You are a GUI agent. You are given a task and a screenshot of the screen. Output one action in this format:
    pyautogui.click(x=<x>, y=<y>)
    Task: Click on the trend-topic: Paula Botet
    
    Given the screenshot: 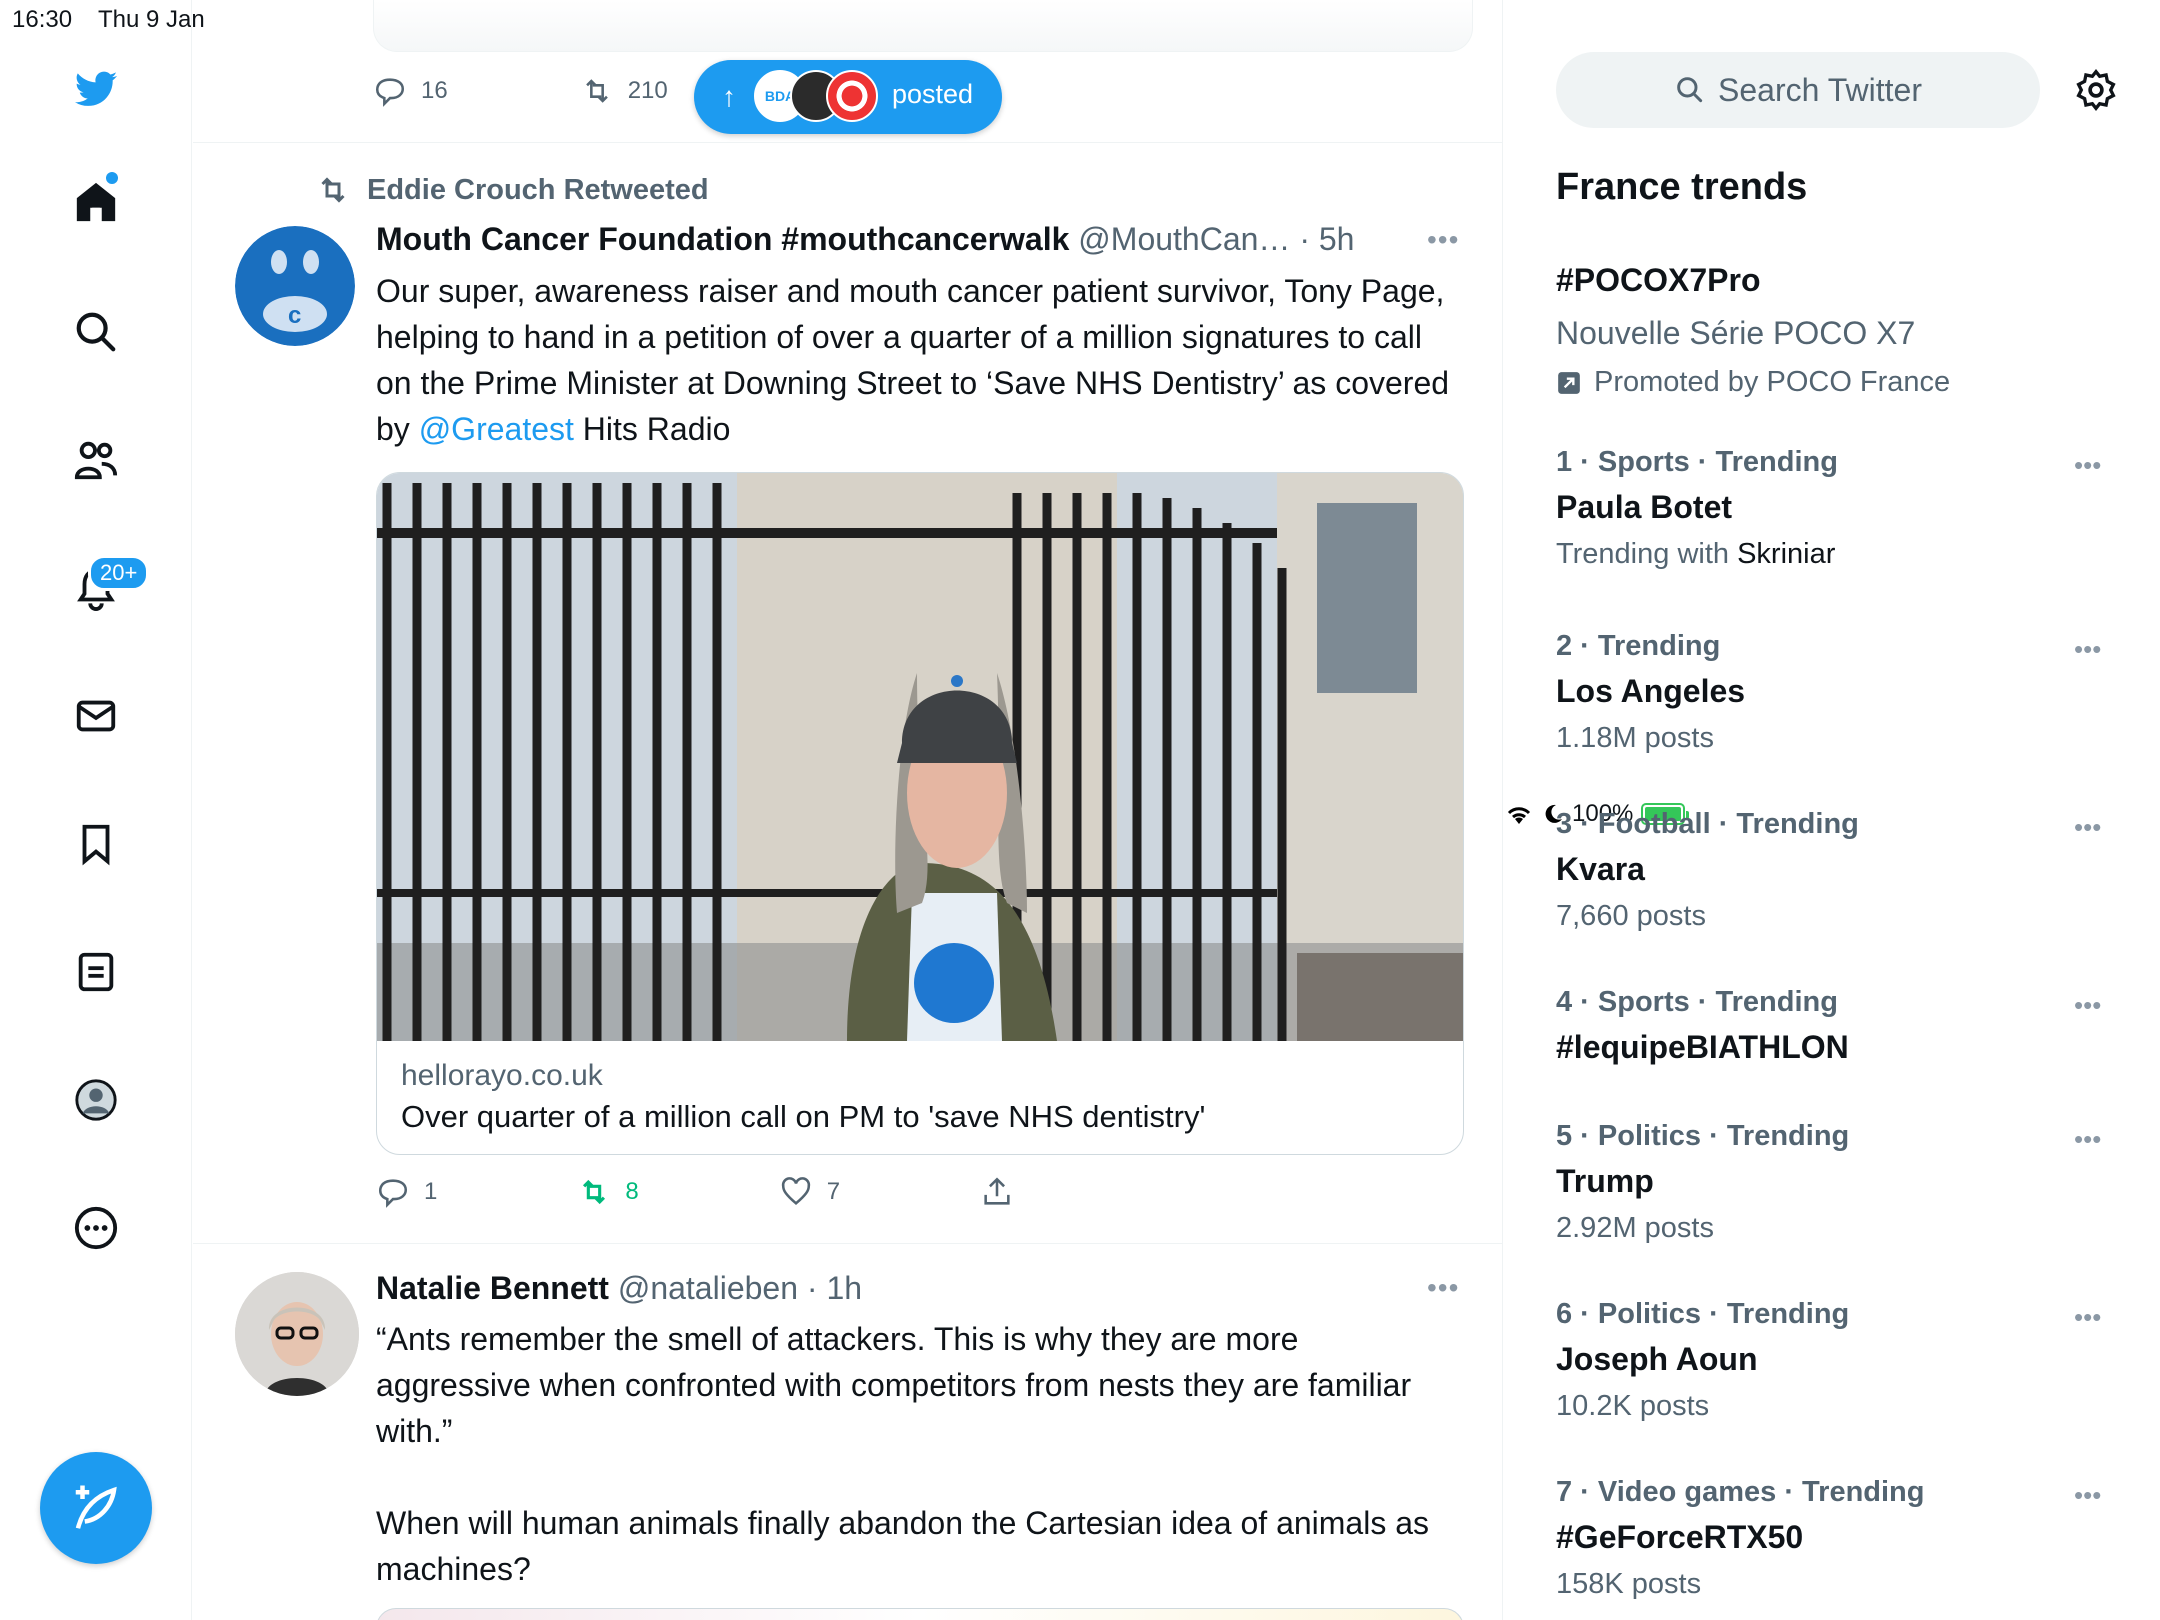 What is the action you would take?
    pyautogui.click(x=1644, y=507)
    